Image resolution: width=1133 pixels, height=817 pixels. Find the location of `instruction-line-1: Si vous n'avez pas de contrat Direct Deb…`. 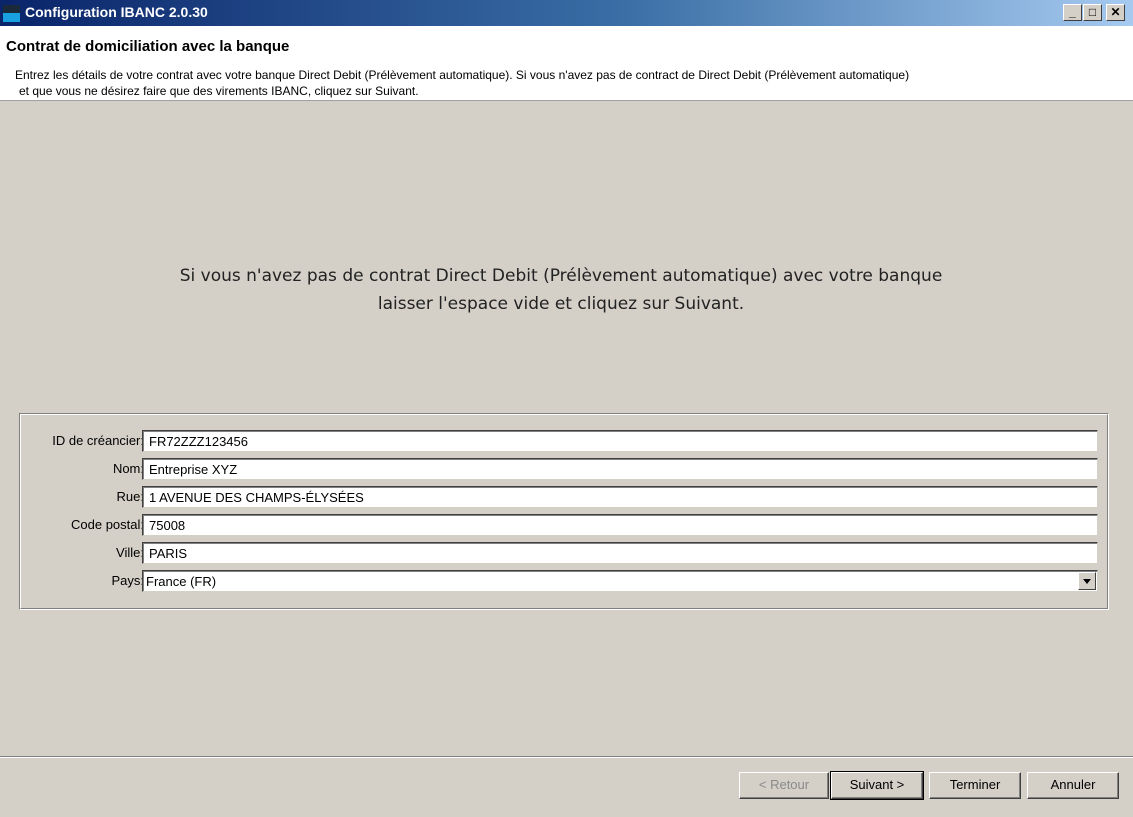

instruction-line-1: Si vous n'avez pas de contrat Direct Deb… is located at coordinates (561, 276).